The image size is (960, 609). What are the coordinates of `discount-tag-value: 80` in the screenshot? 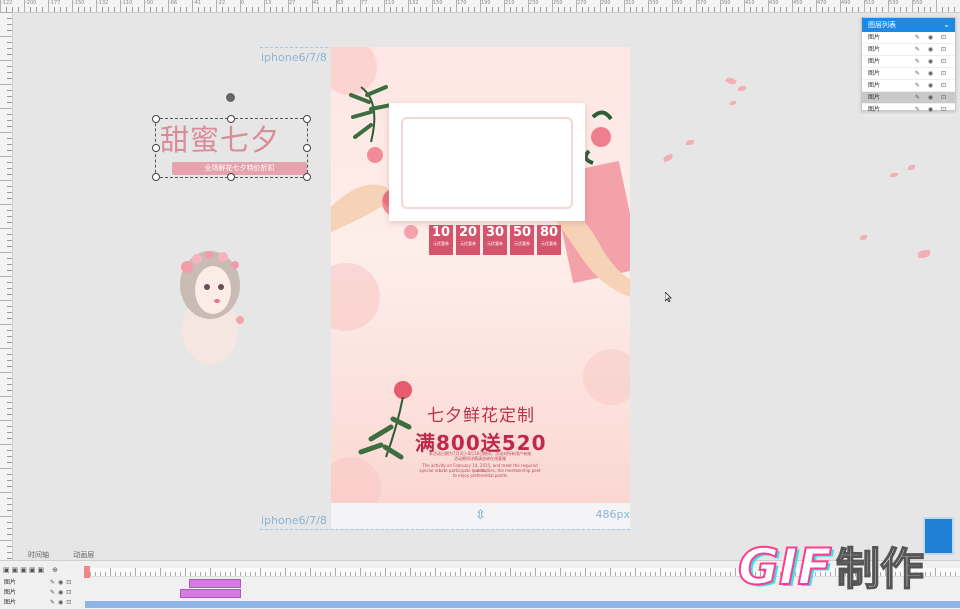 It's located at (549, 232).